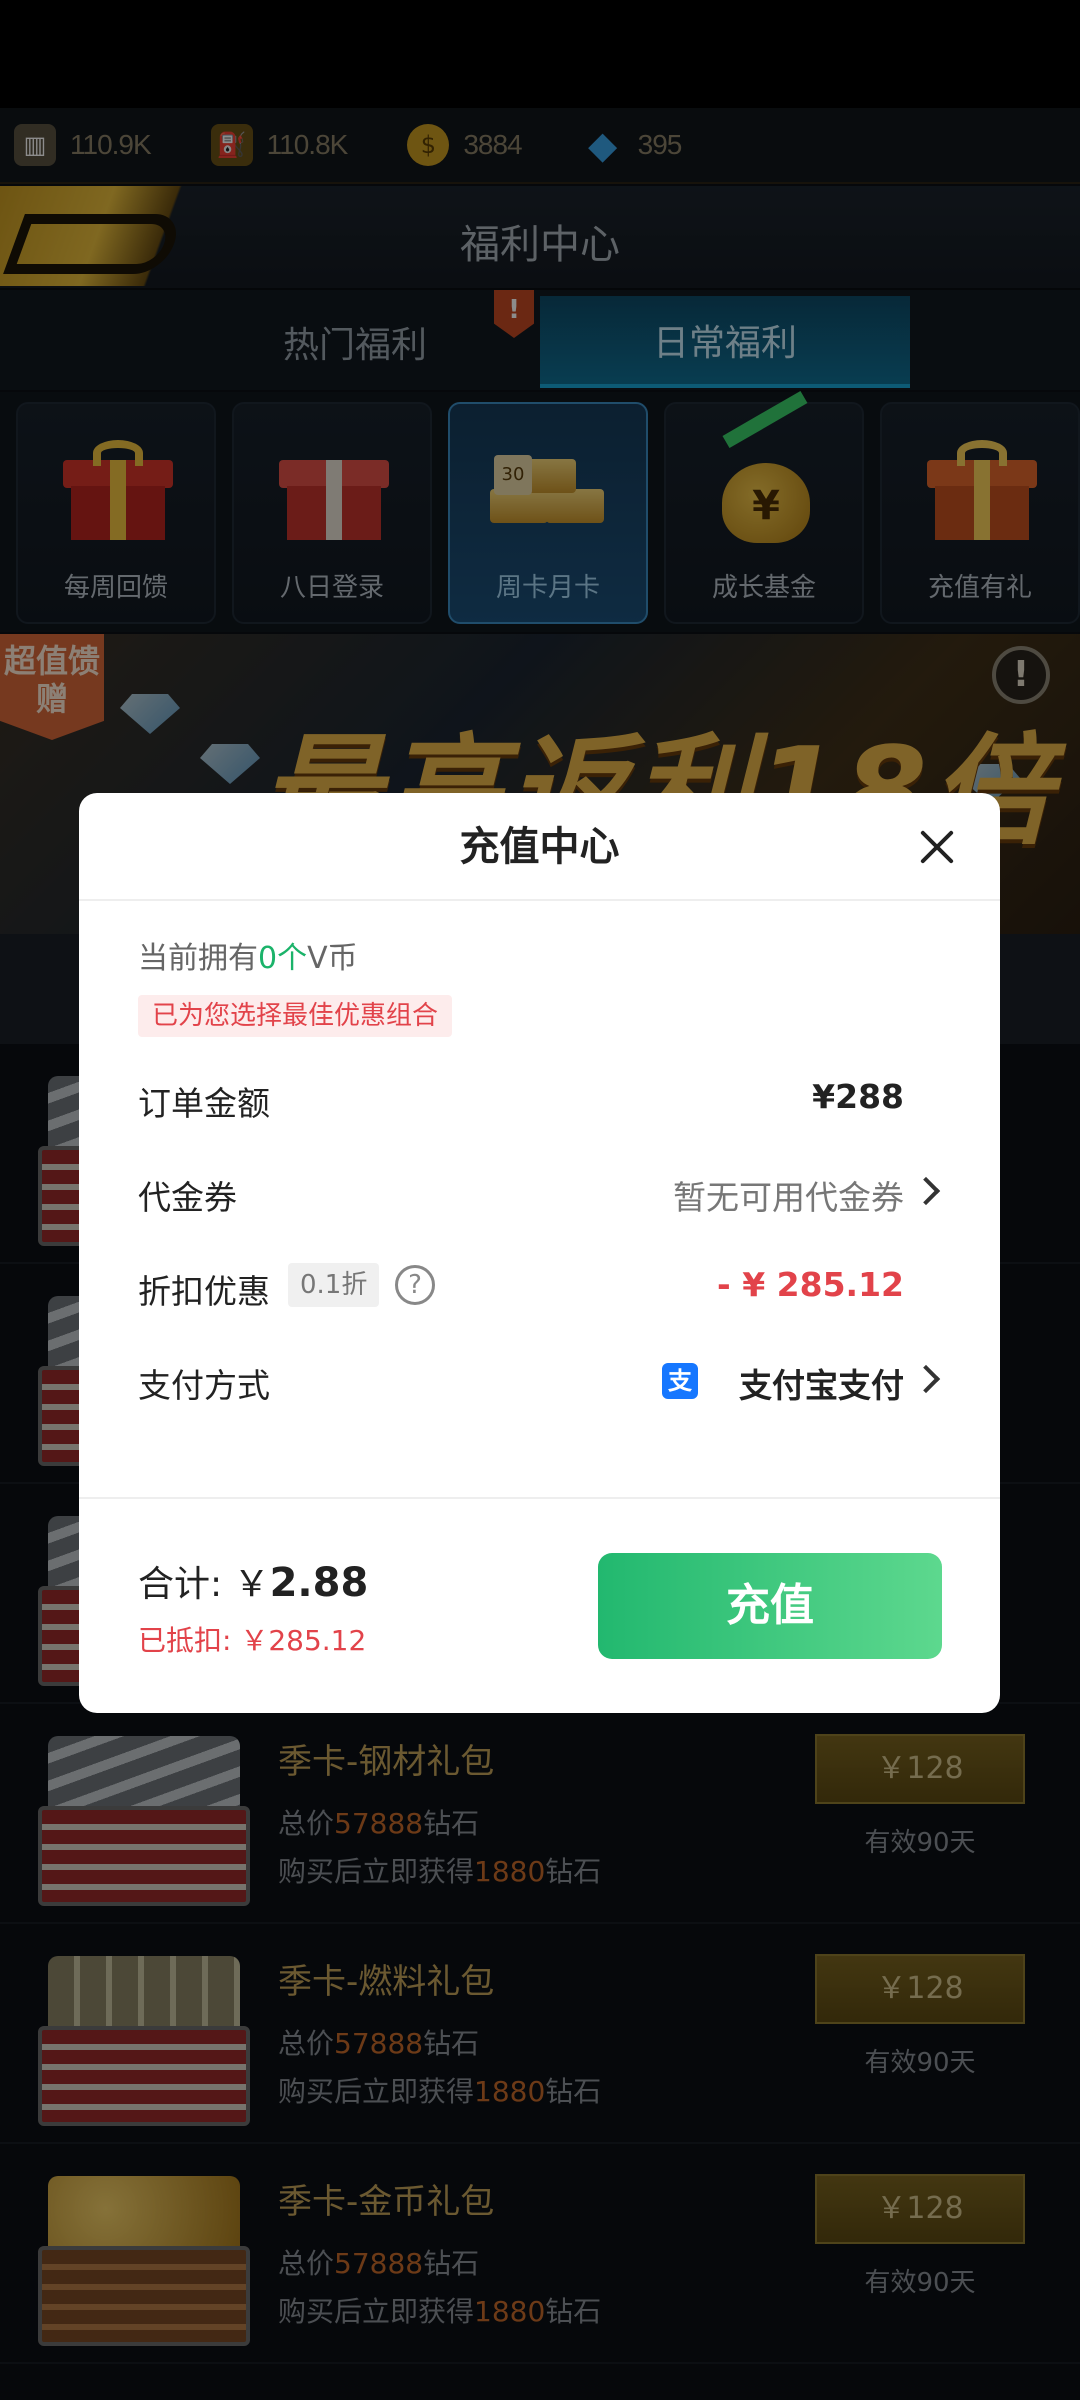 This screenshot has height=2400, width=1080. Describe the element at coordinates (295, 1016) in the screenshot. I see `best-combo-tag: 已为您选择最佳优惠组合` at that location.